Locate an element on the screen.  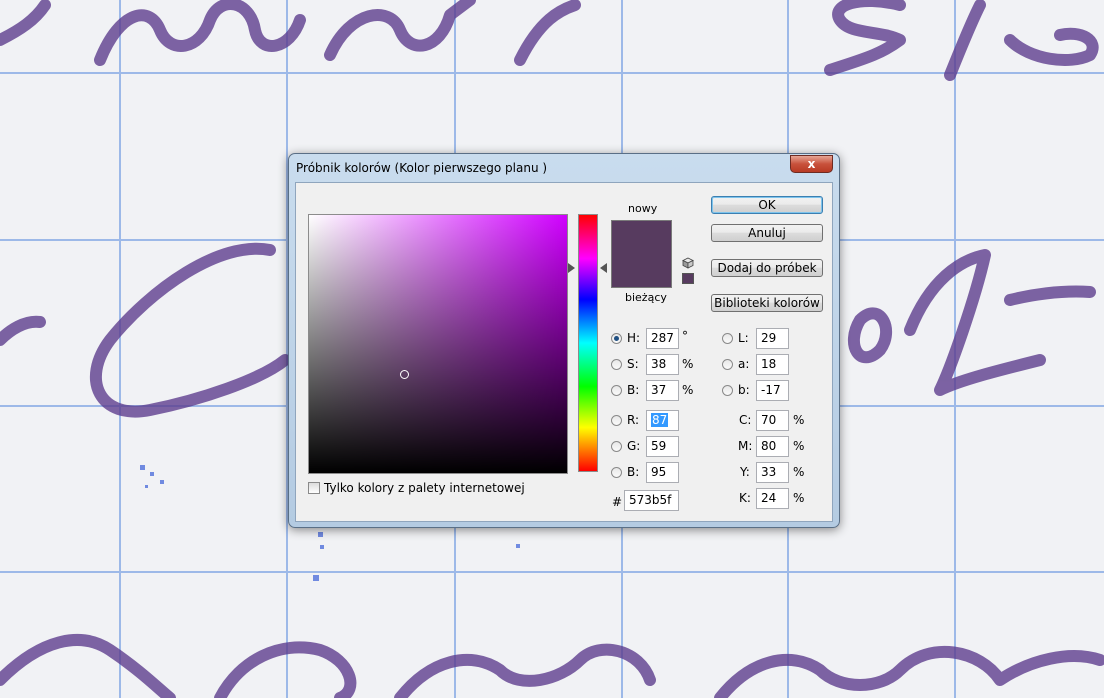
close-button: x is located at coordinates (811, 164).